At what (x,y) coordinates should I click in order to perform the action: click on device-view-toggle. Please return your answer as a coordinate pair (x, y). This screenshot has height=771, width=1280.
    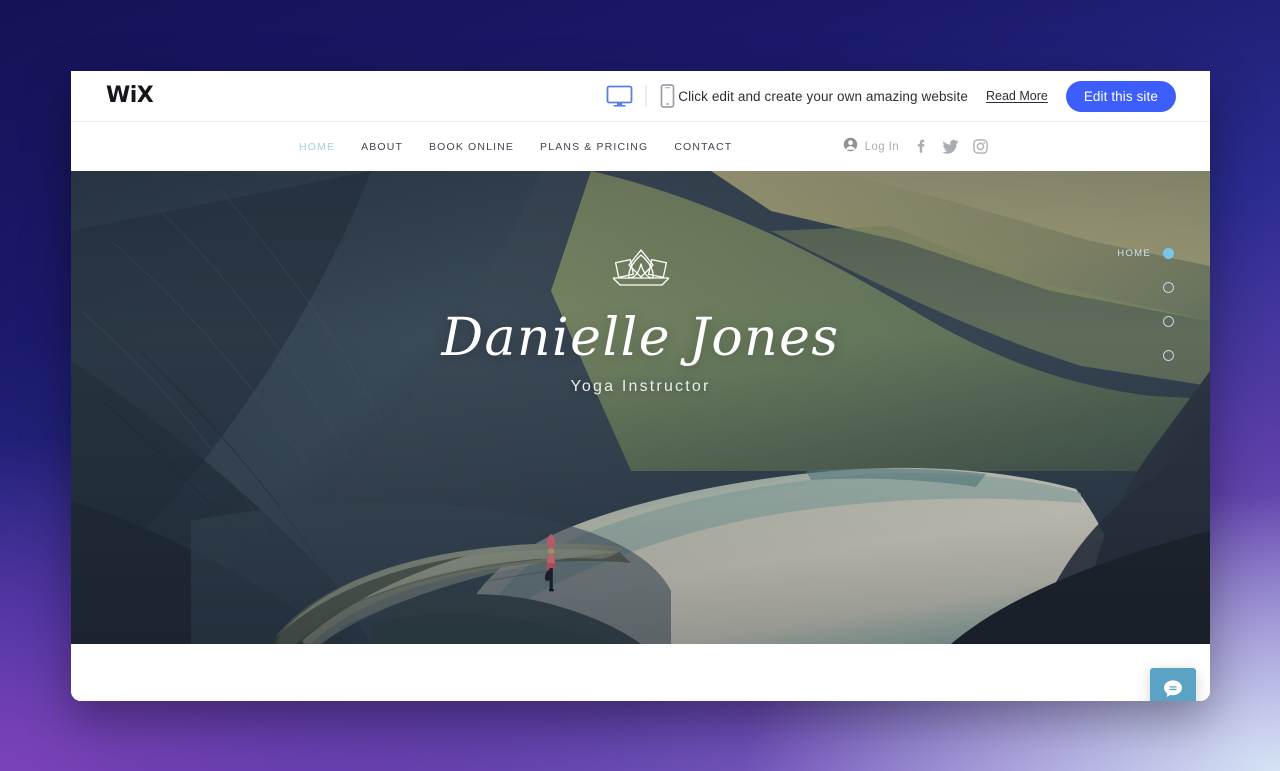
    Looking at the image, I should click on (640, 96).